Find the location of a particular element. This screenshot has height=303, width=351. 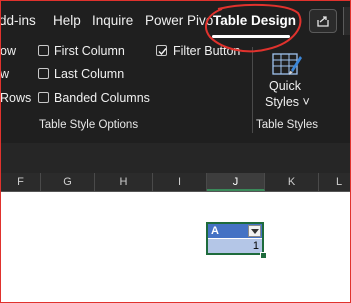

share-icon is located at coordinates (323, 21).